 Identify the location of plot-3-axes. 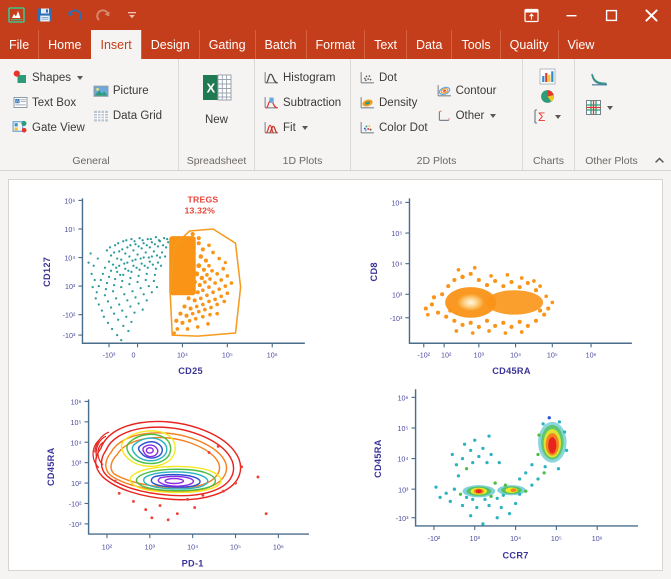
(198, 467).